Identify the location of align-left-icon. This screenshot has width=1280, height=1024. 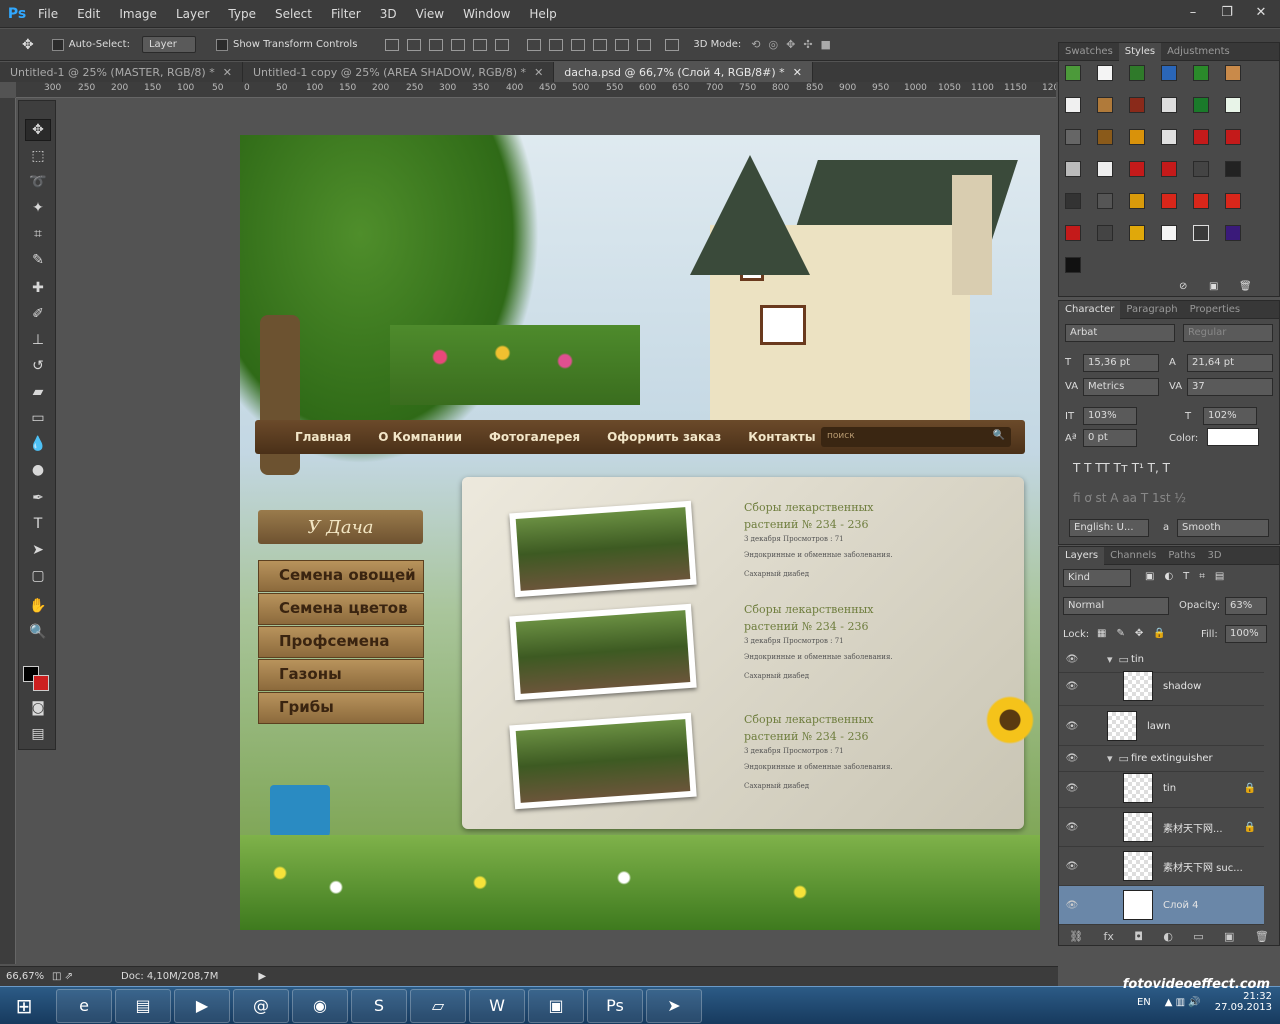
(458, 44).